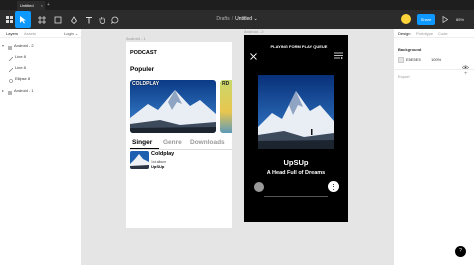 This screenshot has height=265, width=474. I want to click on text-tool-icon, so click(89, 19).